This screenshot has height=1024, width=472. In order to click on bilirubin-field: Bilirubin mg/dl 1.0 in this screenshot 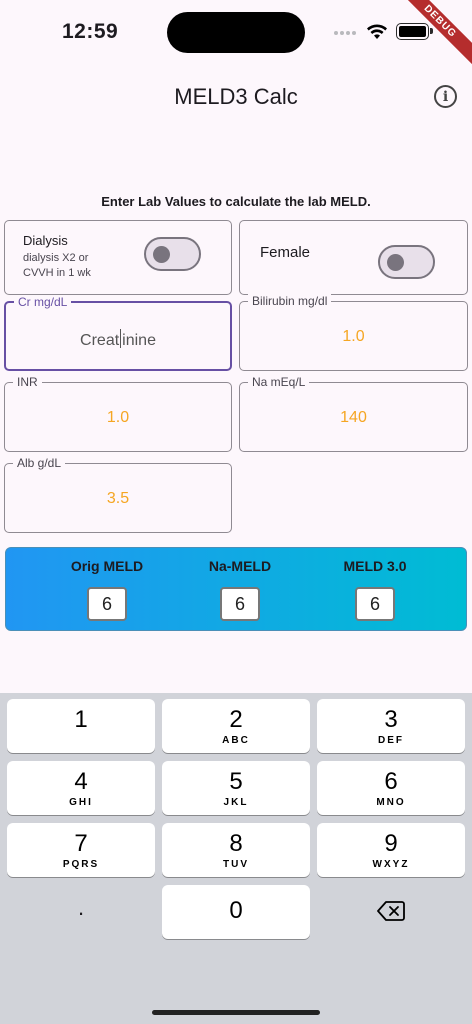, I will do `click(353, 332)`.